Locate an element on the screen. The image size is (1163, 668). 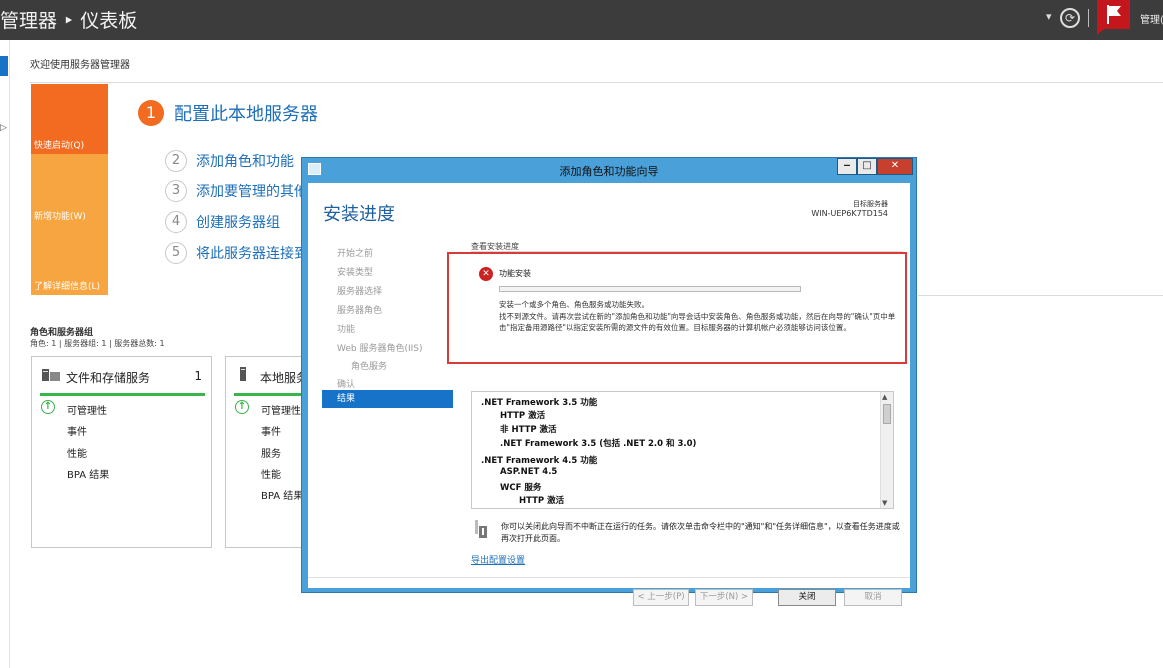
list-item: .NET Framework 3.5 功能 is located at coordinates (539, 403).